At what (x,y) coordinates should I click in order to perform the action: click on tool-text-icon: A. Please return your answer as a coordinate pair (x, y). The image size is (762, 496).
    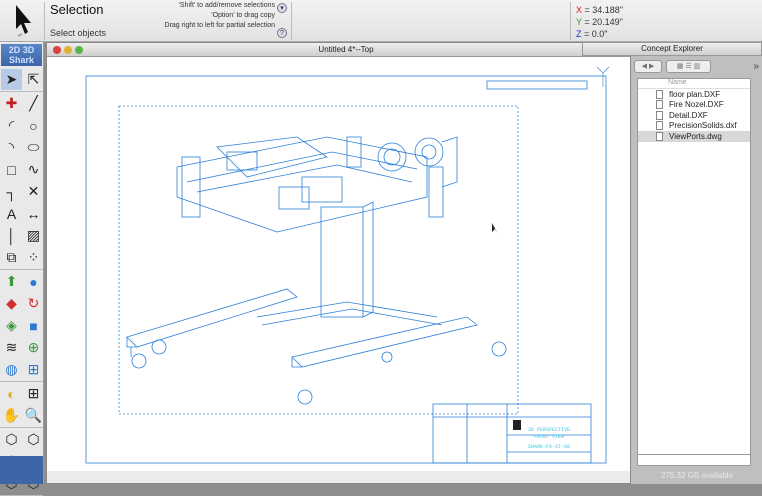
    Looking at the image, I should click on (11, 213).